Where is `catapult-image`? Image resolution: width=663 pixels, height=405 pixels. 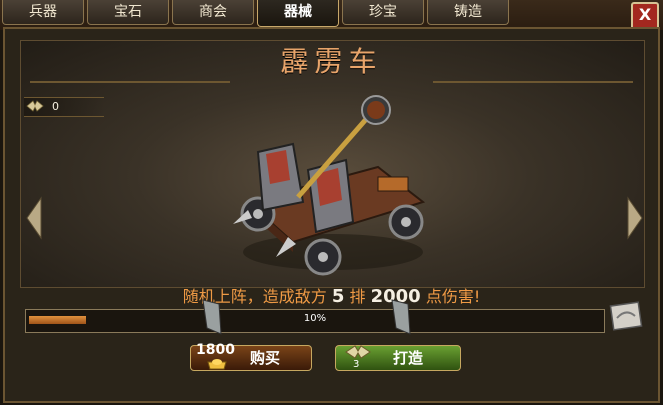 catapult-image is located at coordinates (329, 185).